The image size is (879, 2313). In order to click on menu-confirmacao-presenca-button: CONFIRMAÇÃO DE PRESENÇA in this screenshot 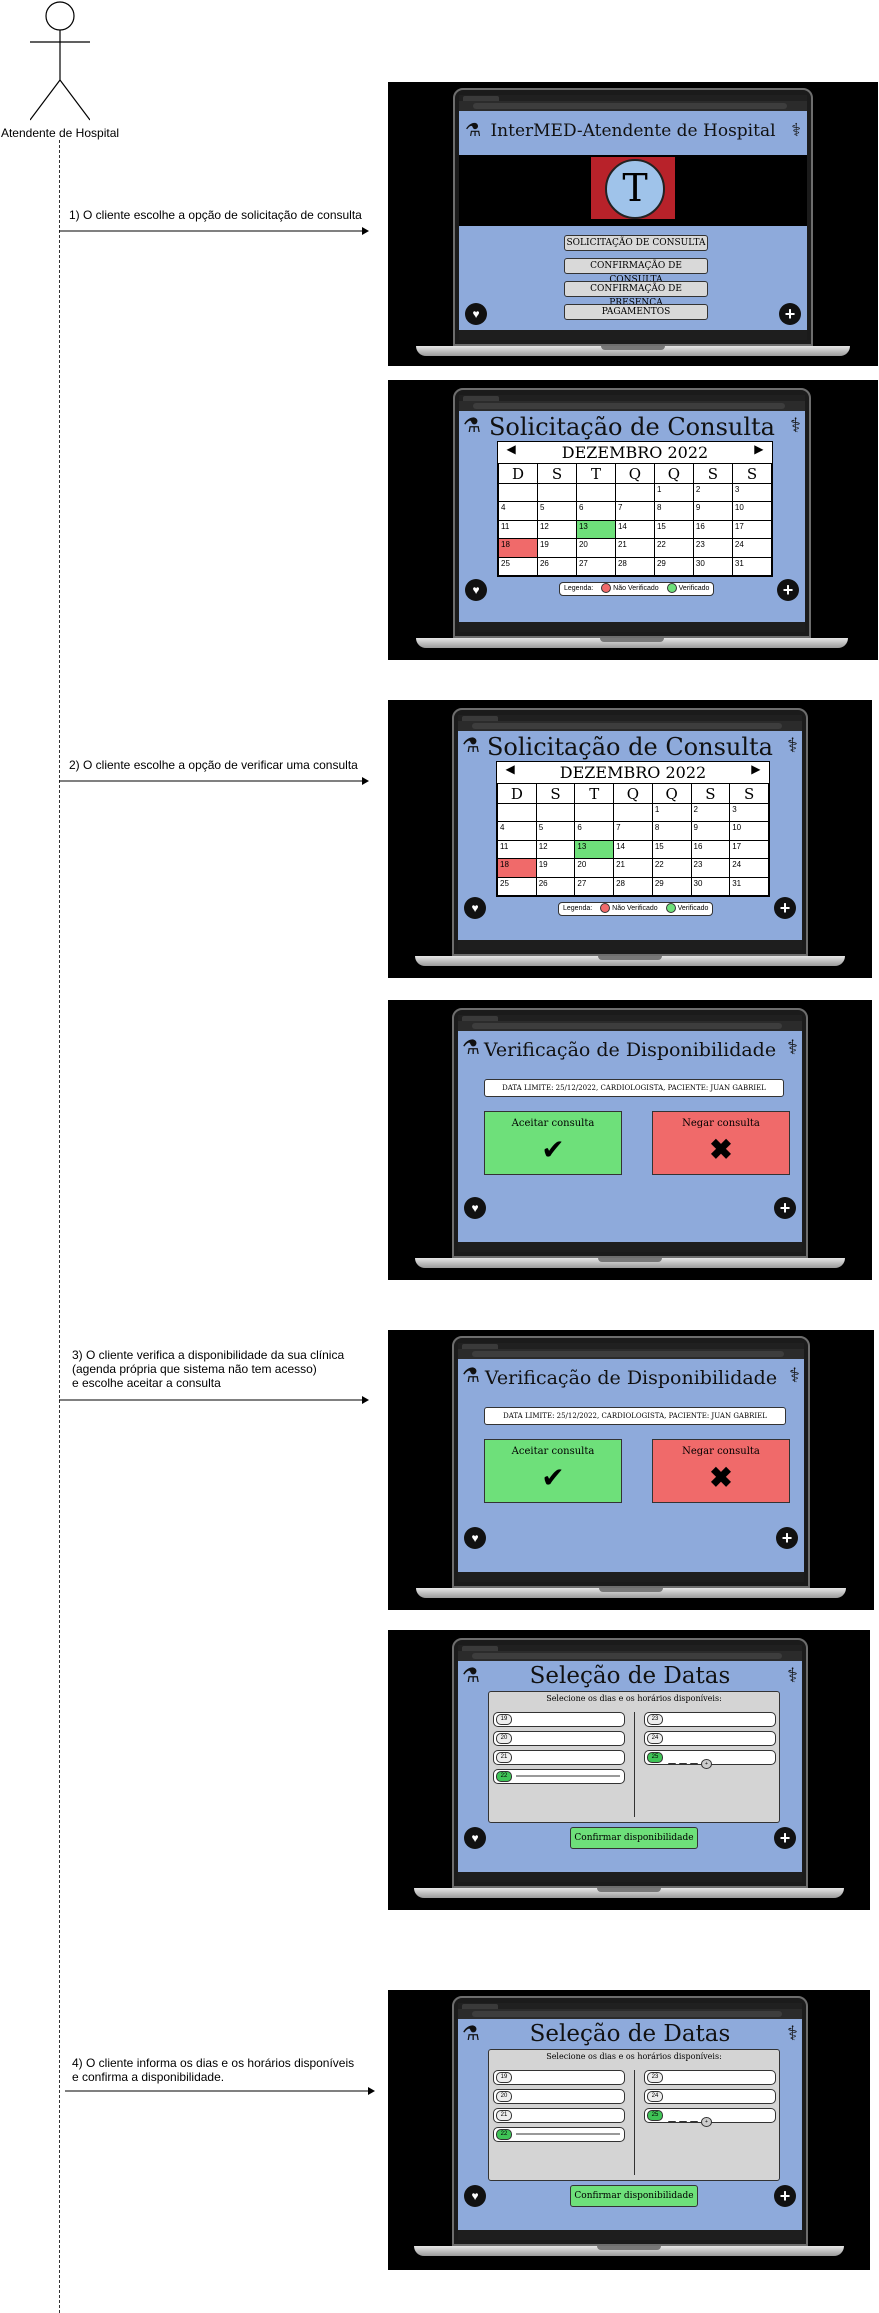, I will do `click(636, 294)`.